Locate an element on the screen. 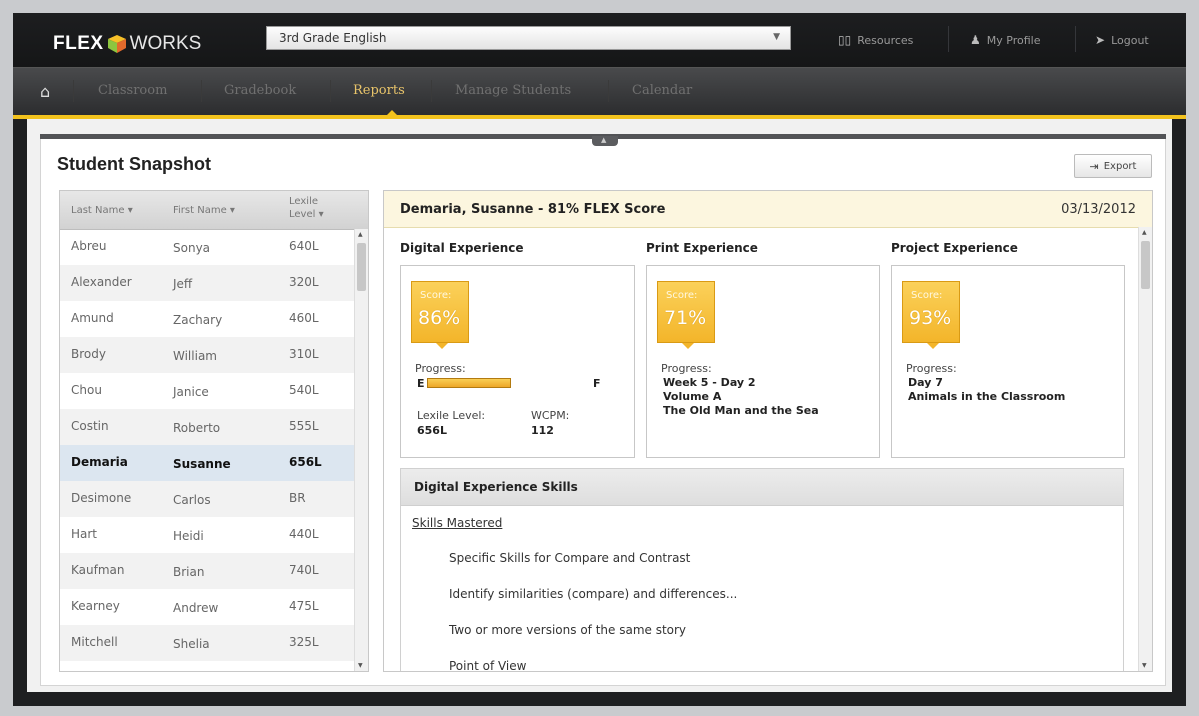 Image resolution: width=1199 pixels, height=716 pixels. lexile-cell: 656L is located at coordinates (305, 462).